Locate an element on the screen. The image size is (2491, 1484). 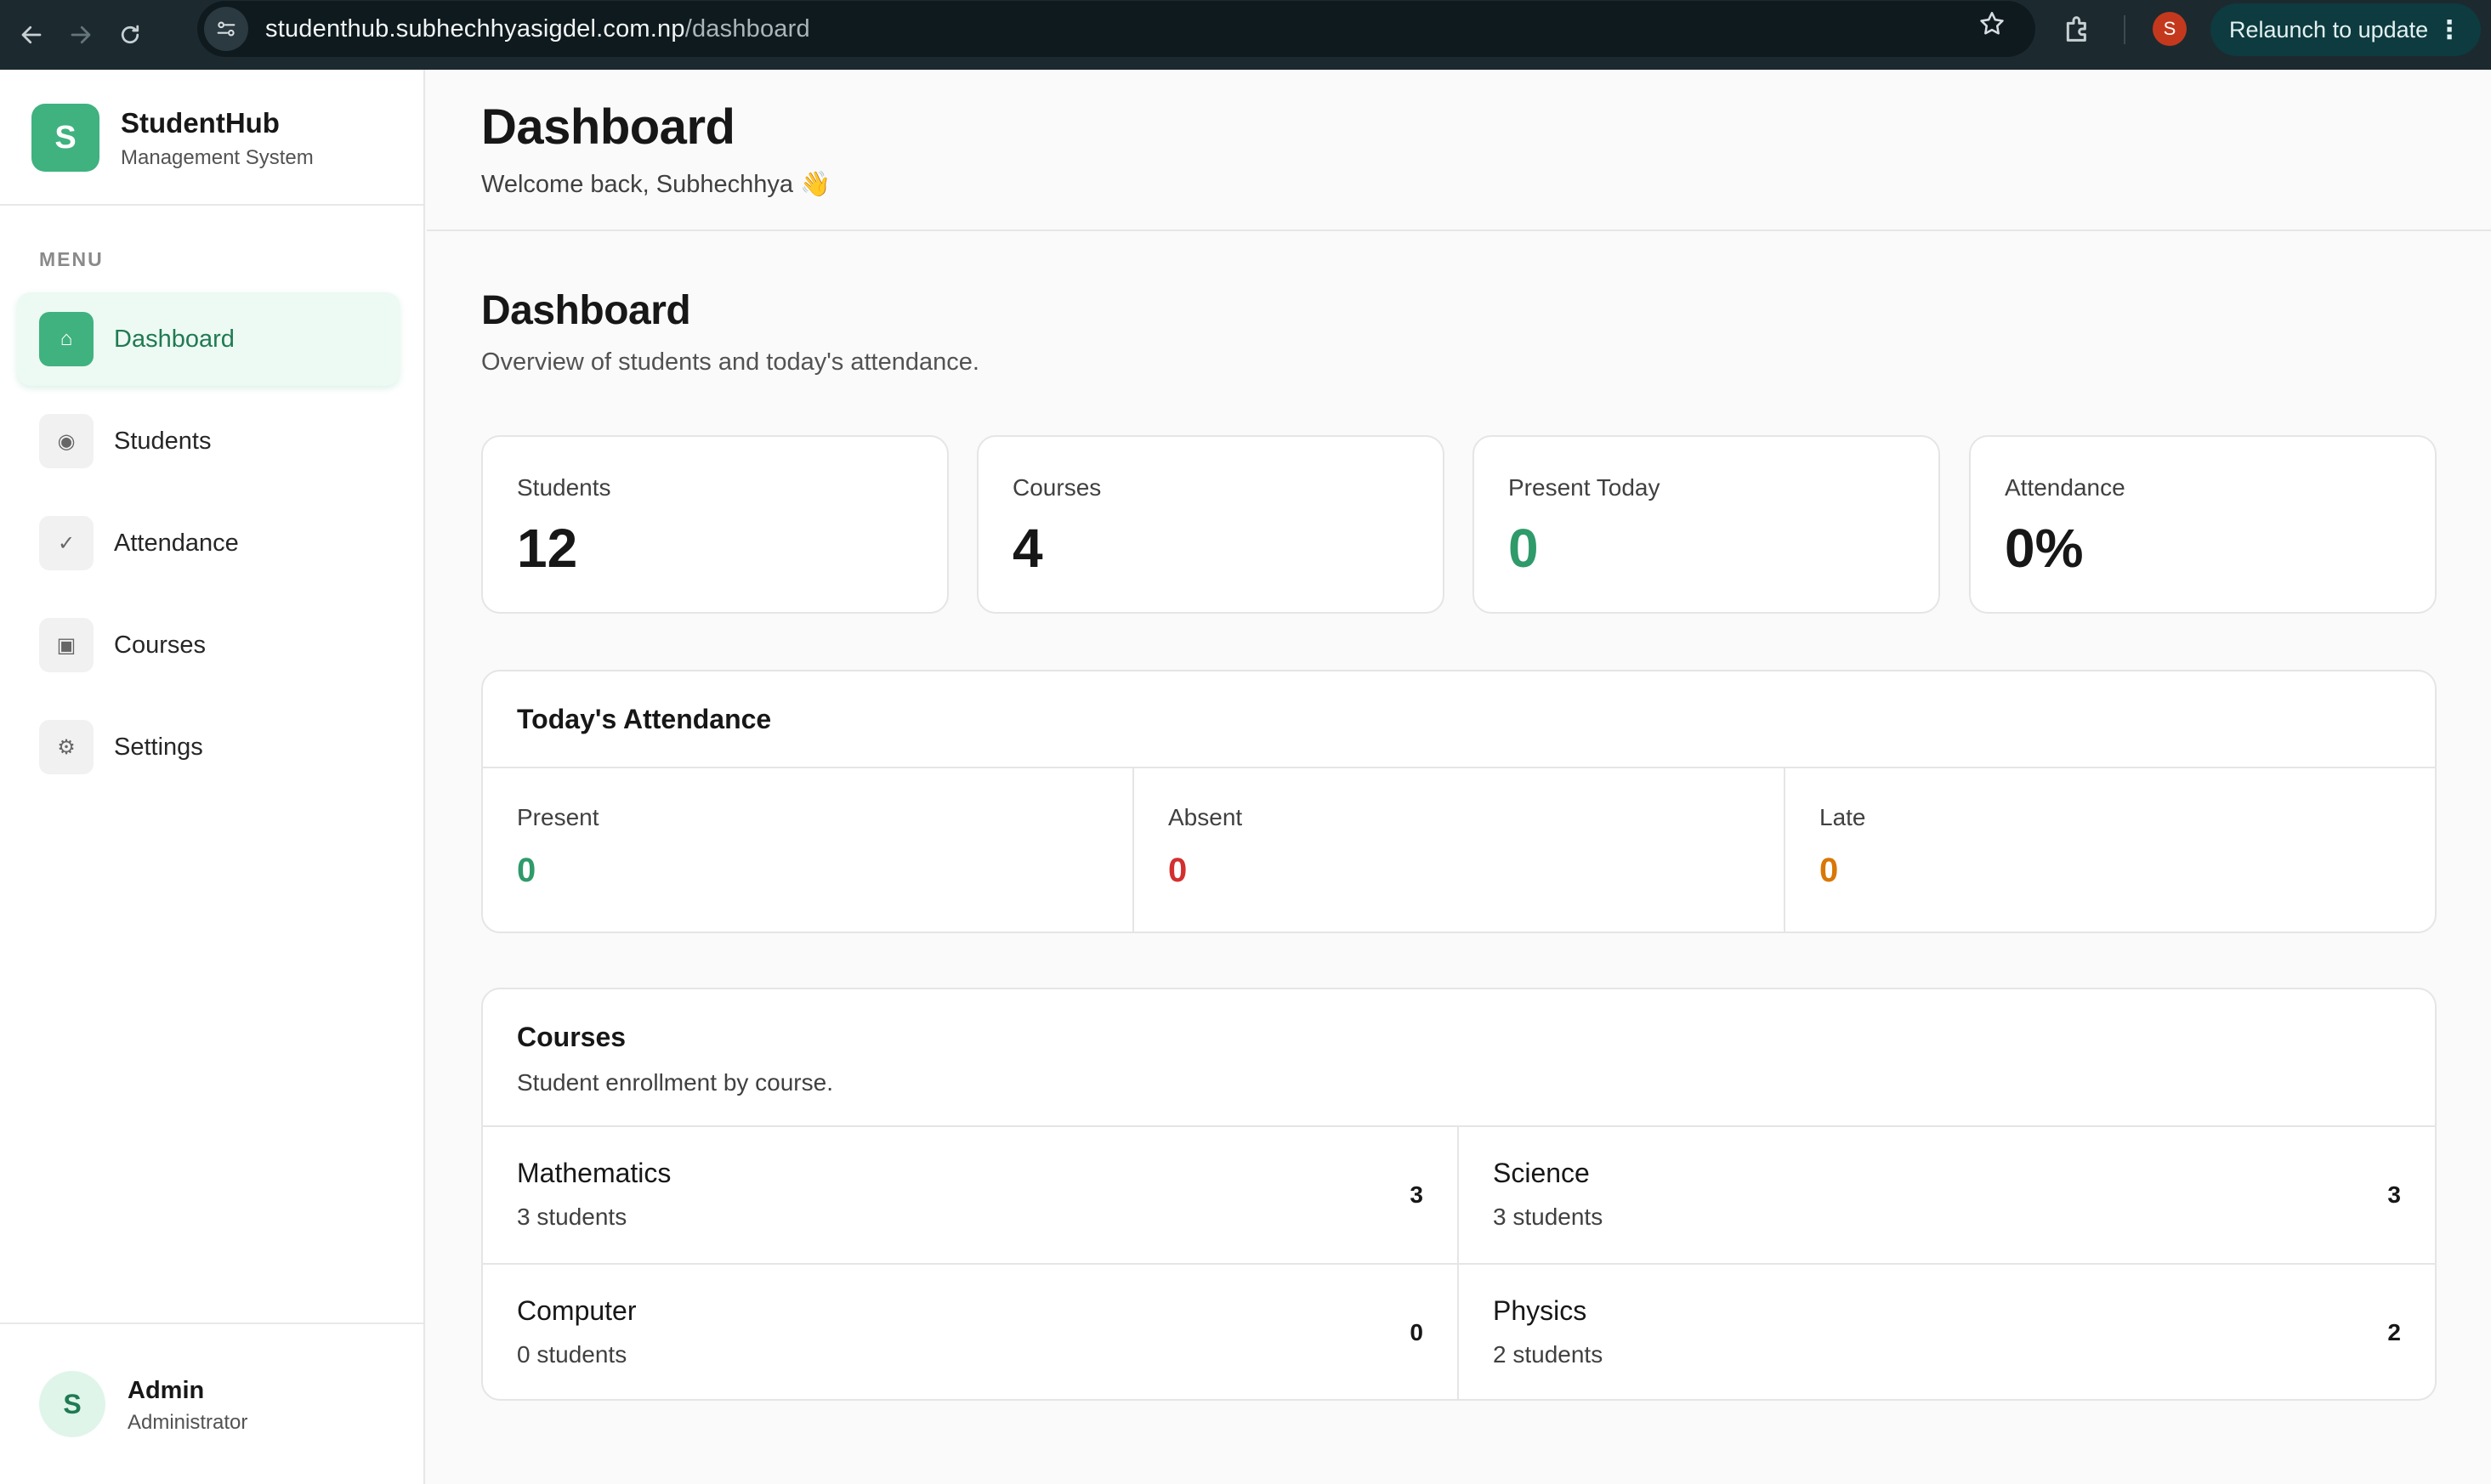
sidebar-item-label: Attendance is located at coordinates (176, 543).